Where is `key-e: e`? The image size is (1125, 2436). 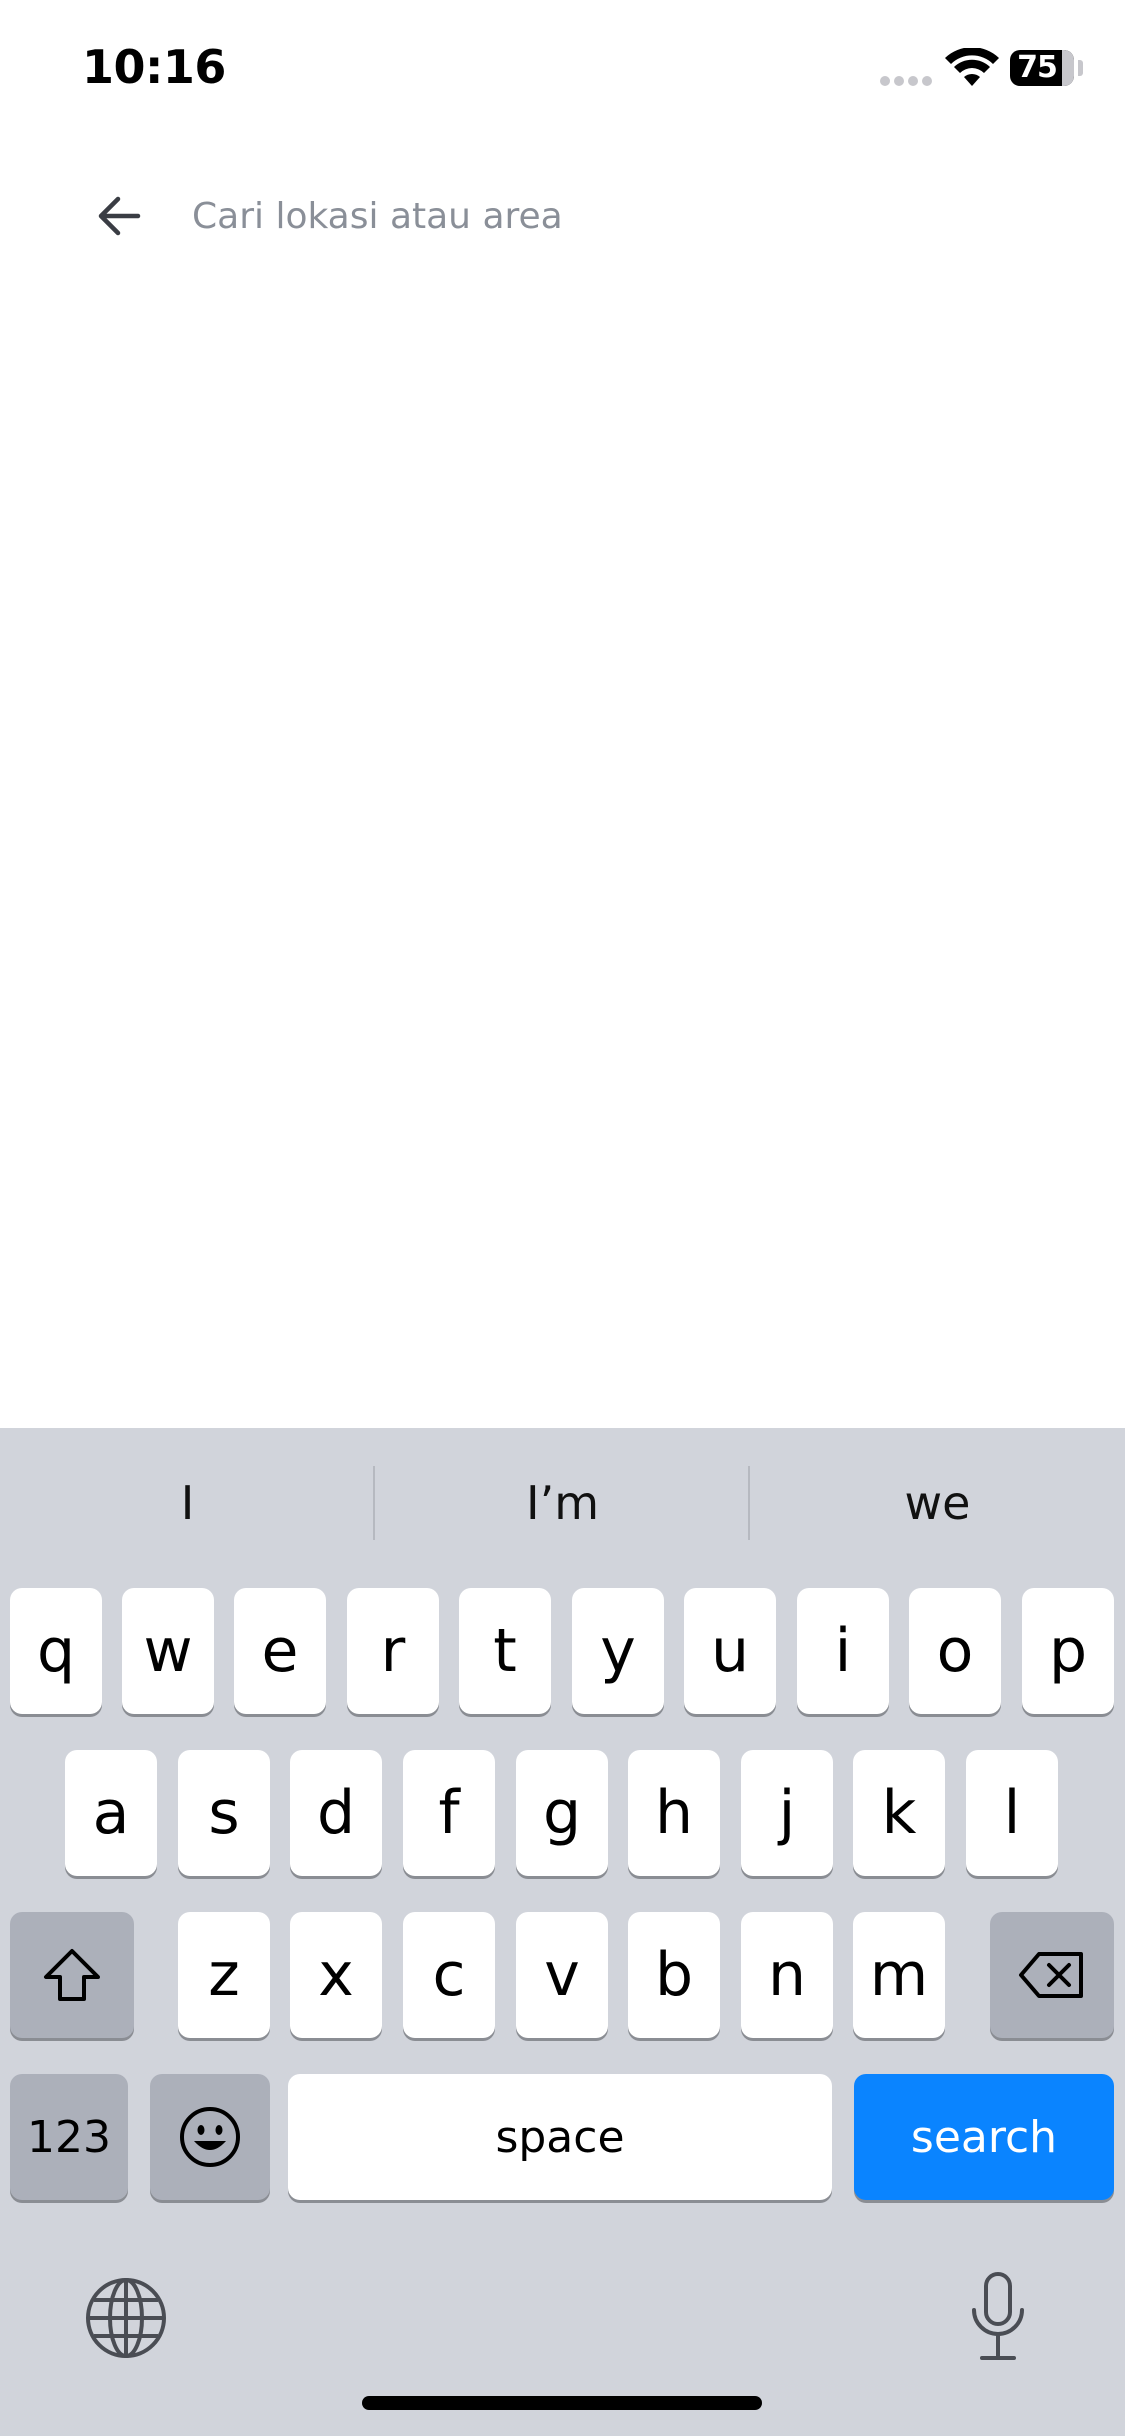 key-e: e is located at coordinates (280, 1651).